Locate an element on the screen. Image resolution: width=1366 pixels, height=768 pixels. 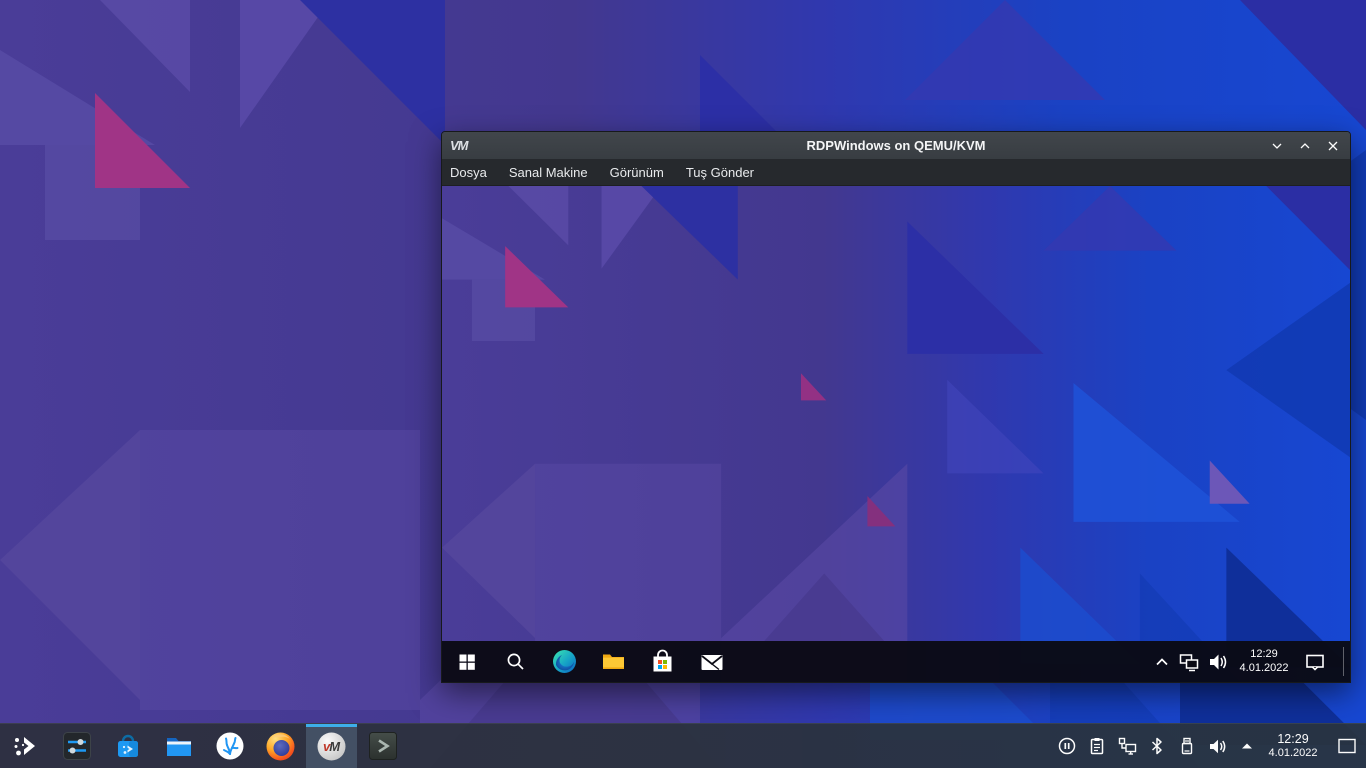
volume-icon is located at coordinates (1217, 746).